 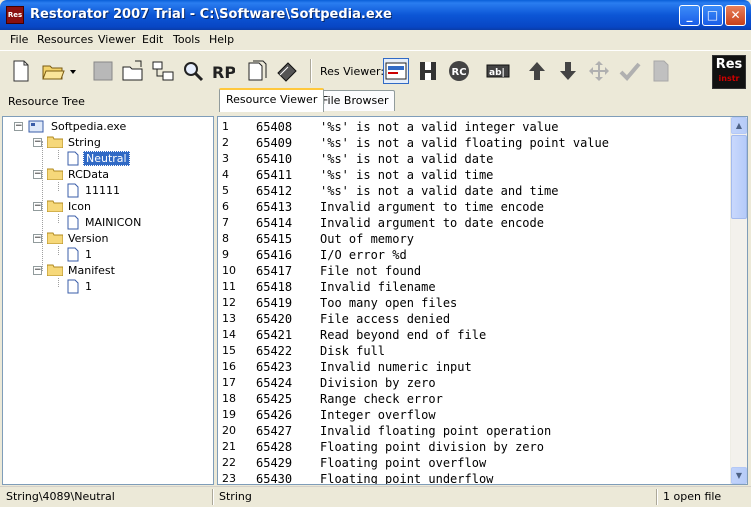 What do you see at coordinates (274, 319) in the screenshot?
I see `string-id: 65420` at bounding box center [274, 319].